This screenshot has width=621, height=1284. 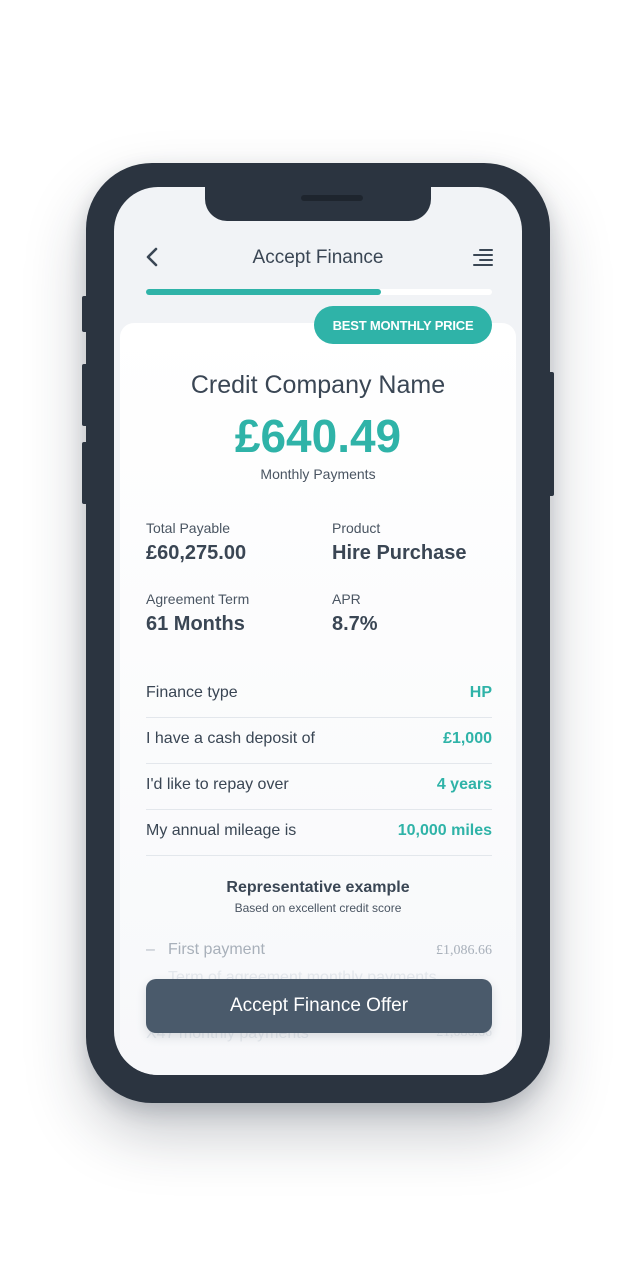 I want to click on header: Accept Finance, so click(x=318, y=259).